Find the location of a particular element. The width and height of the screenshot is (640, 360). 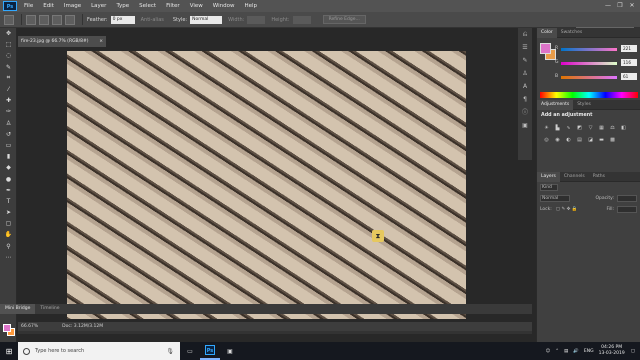

microphone-icon: 🎙 is located at coordinates (170, 351).